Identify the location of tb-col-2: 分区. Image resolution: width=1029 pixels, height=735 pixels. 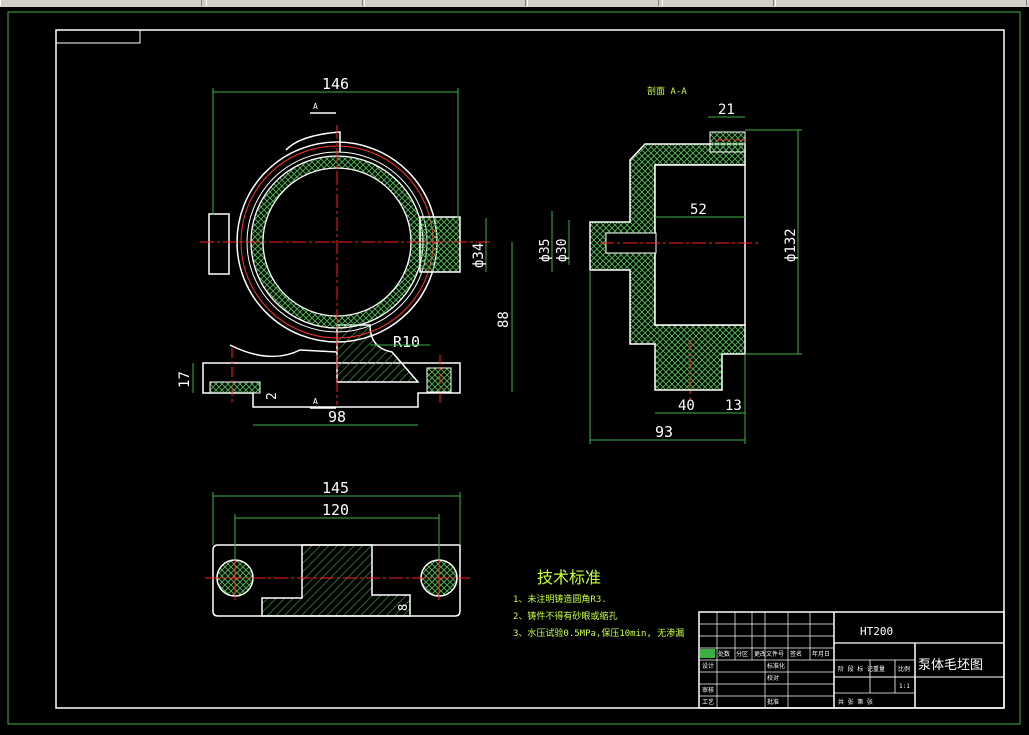
(742, 654).